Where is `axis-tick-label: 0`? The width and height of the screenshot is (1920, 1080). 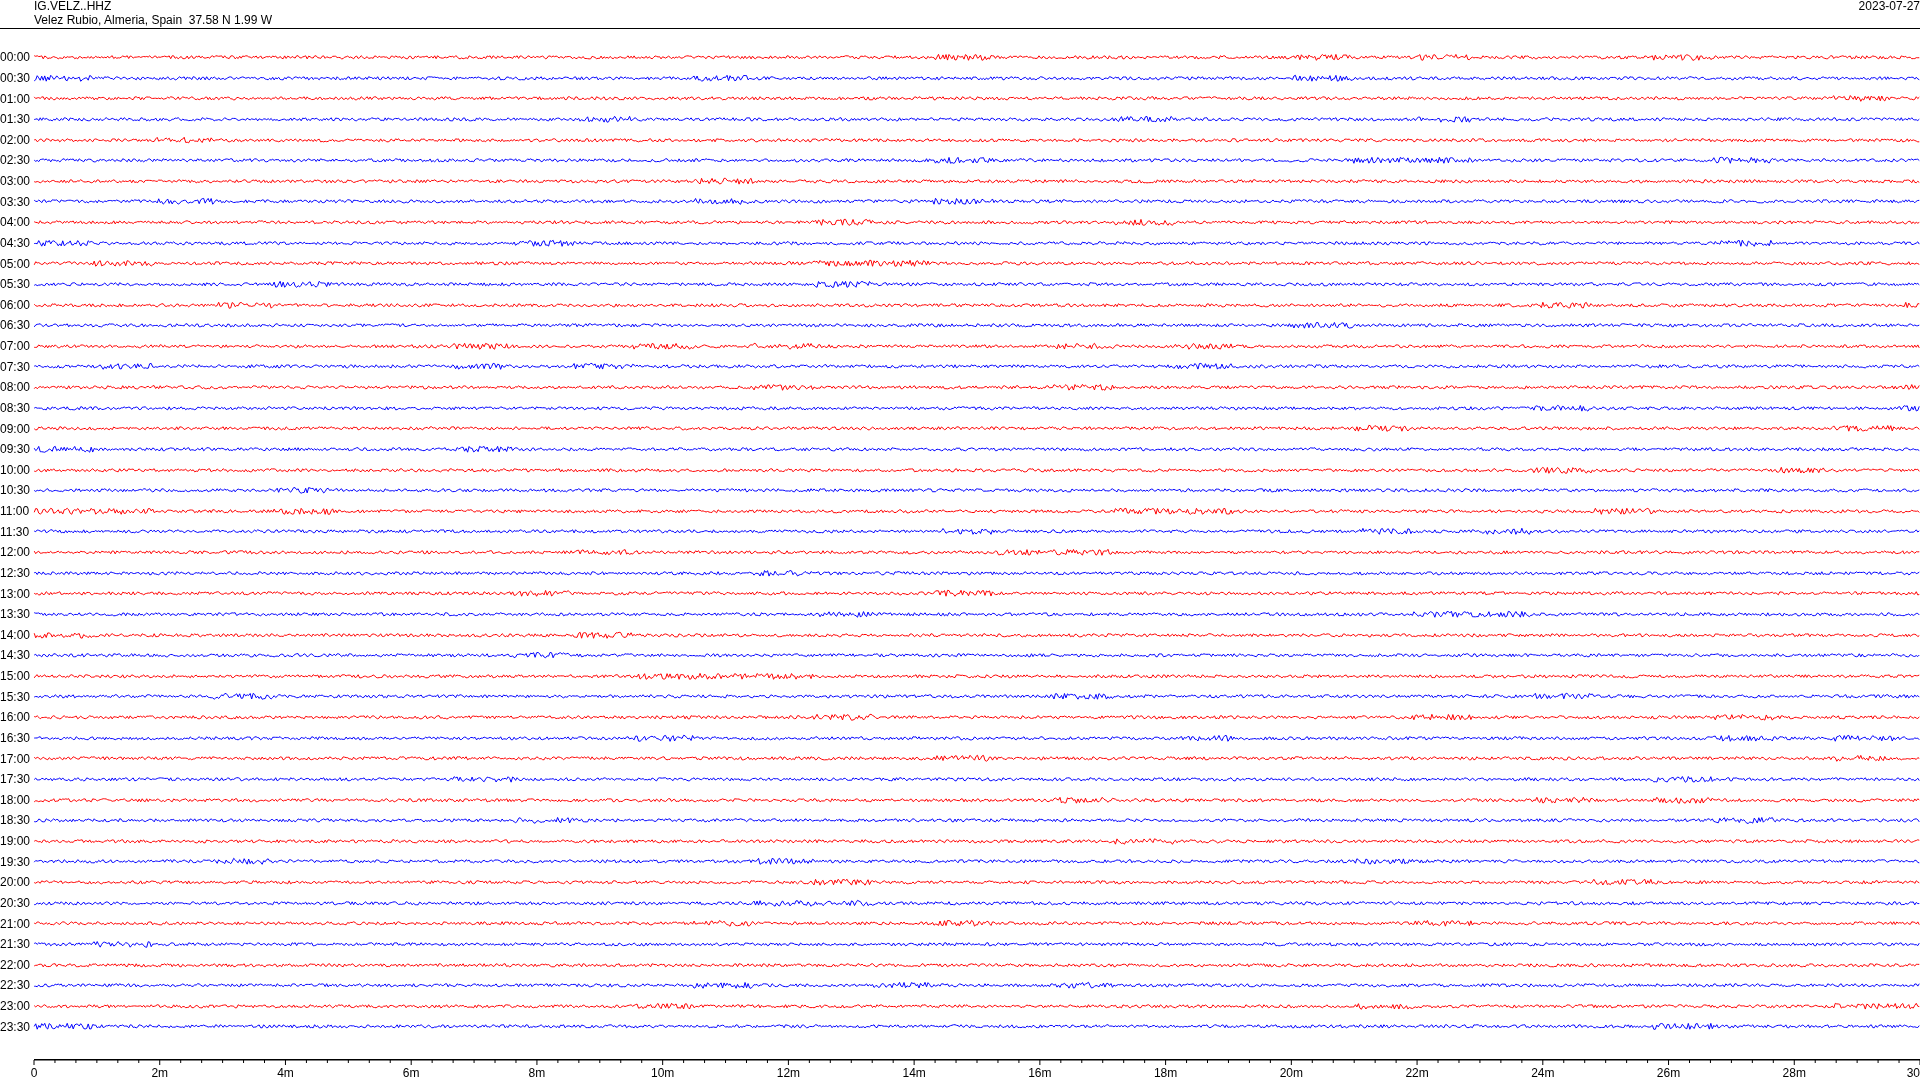 axis-tick-label: 0 is located at coordinates (34, 1073).